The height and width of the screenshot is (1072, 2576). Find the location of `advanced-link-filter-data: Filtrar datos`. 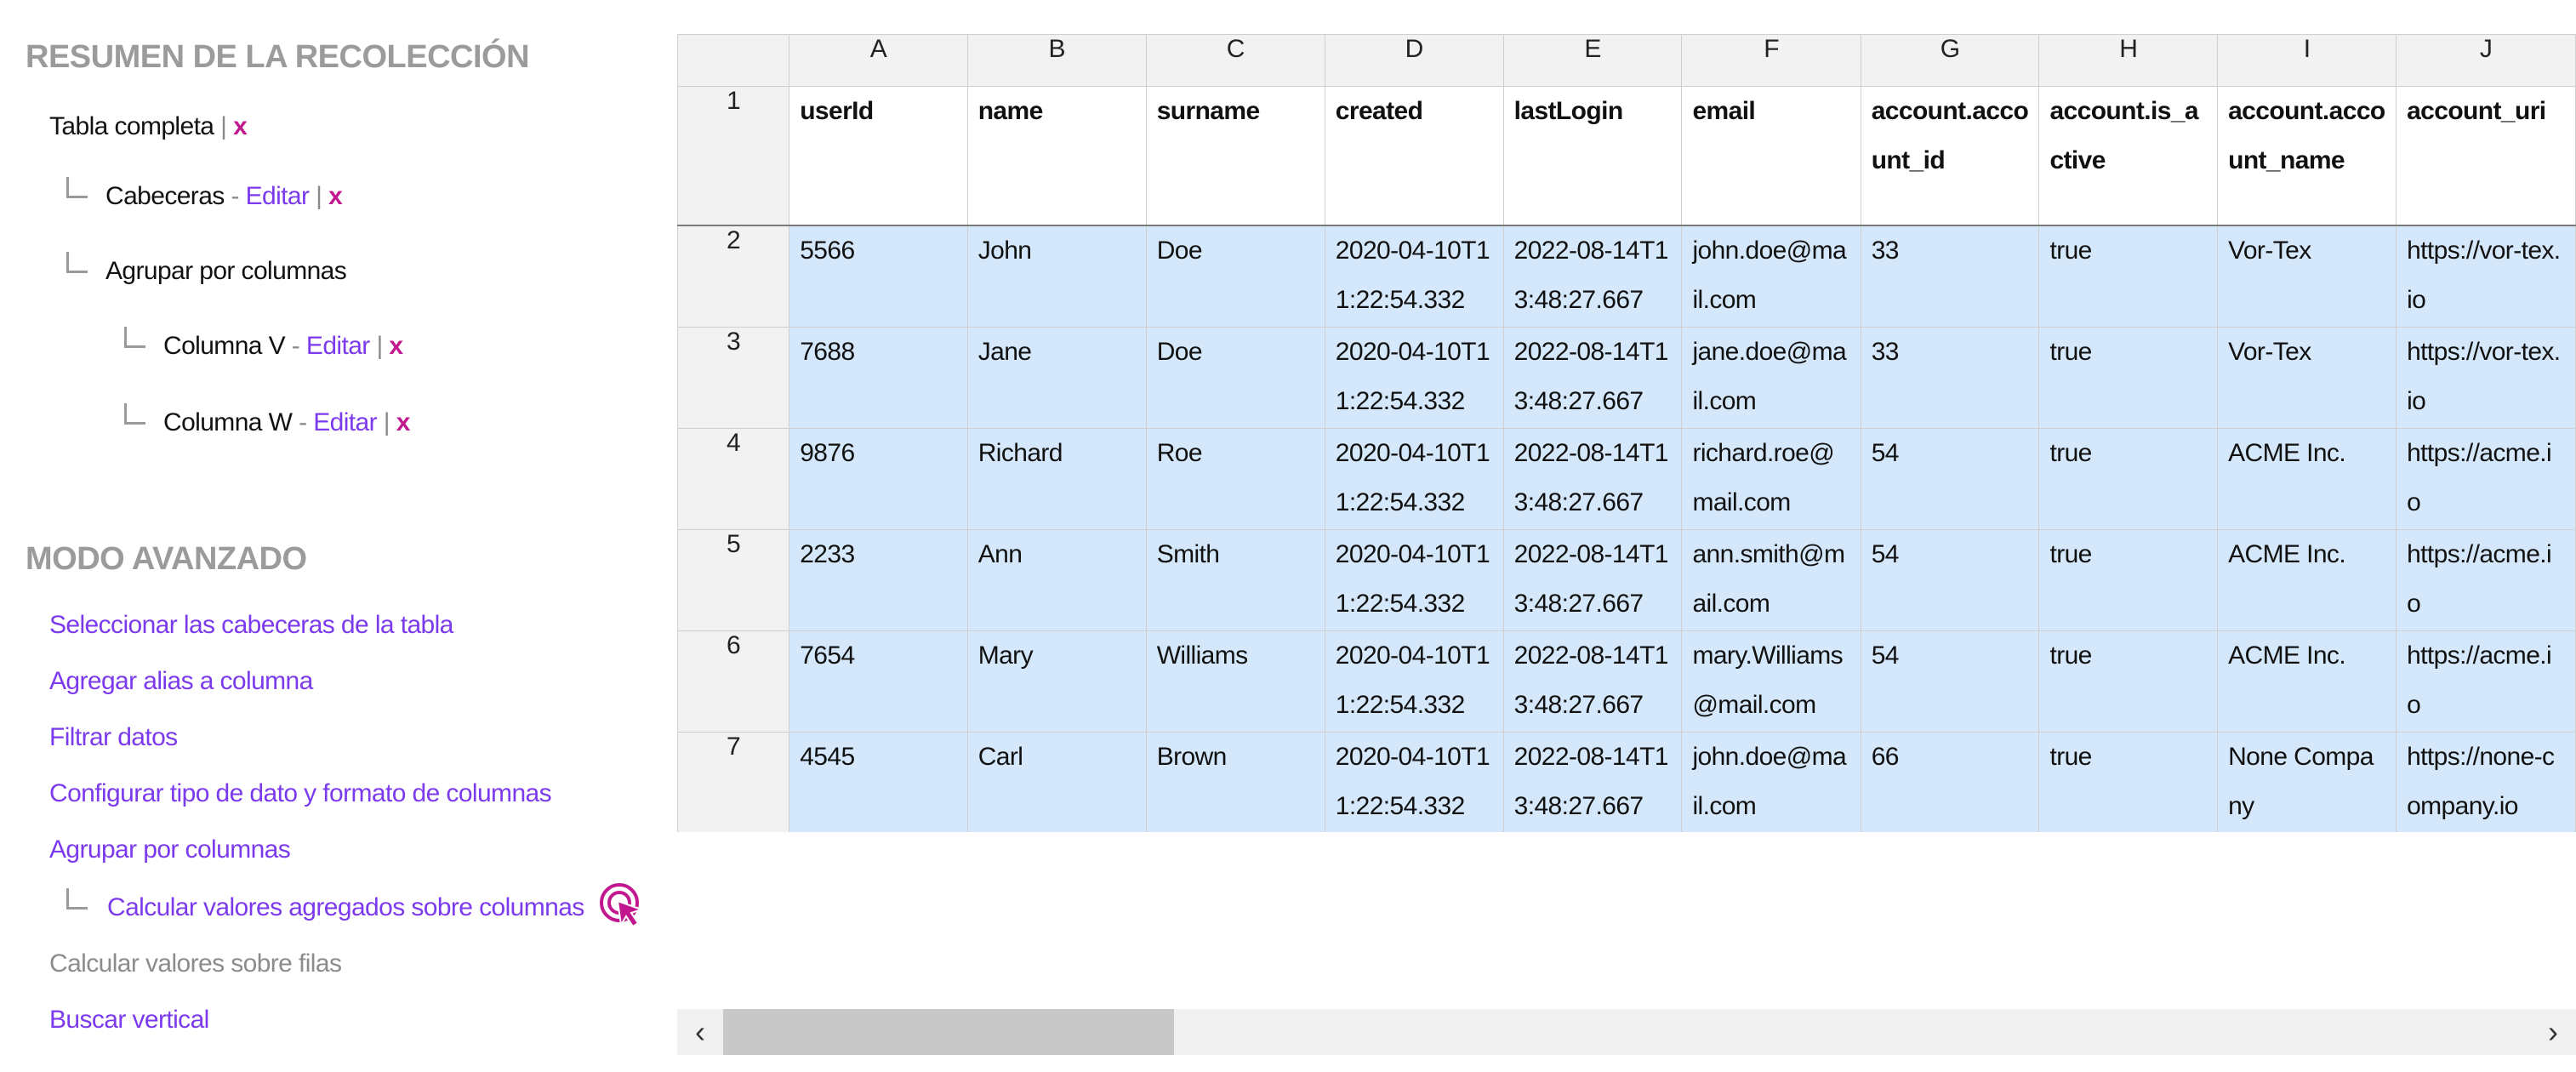

advanced-link-filter-data: Filtrar datos is located at coordinates (114, 737).